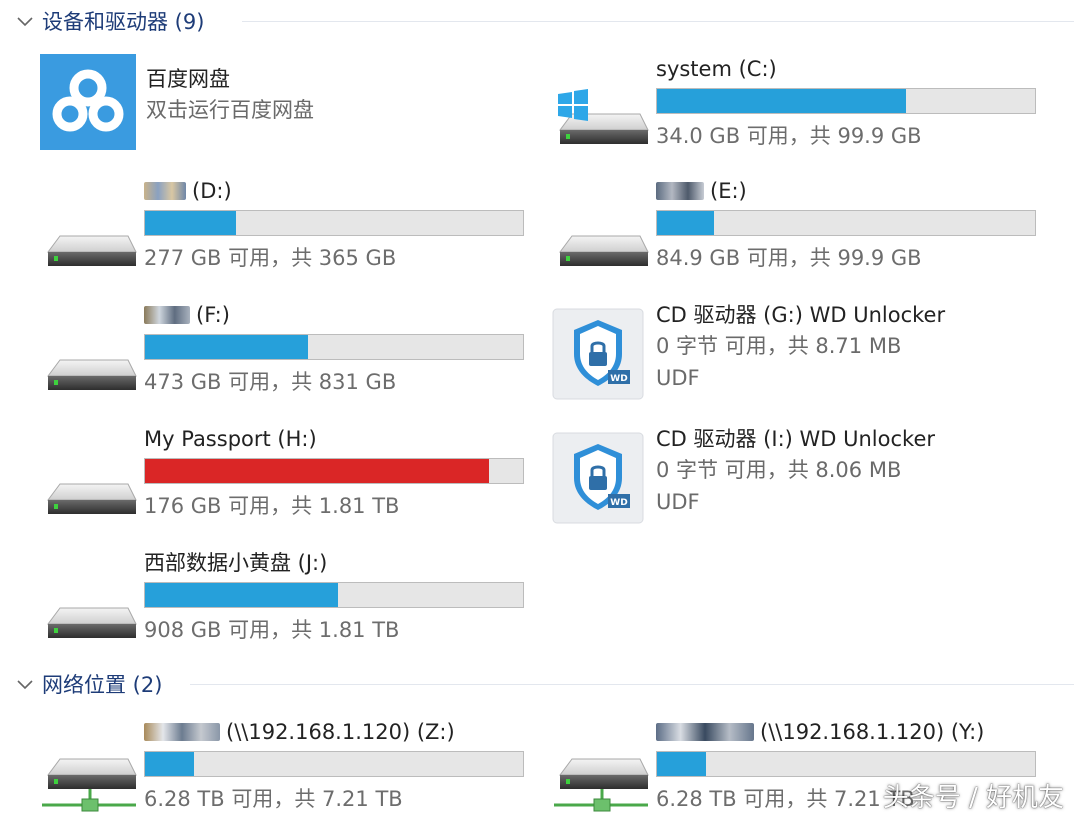 This screenshot has height=825, width=1080. Describe the element at coordinates (188, 79) in the screenshot. I see `app-name: 百度网盘` at that location.